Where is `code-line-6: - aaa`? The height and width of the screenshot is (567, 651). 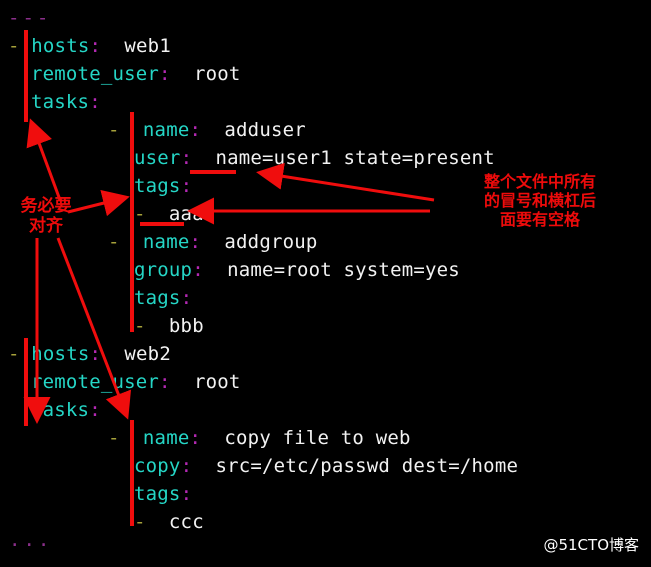 code-line-6: - aaa is located at coordinates (169, 214).